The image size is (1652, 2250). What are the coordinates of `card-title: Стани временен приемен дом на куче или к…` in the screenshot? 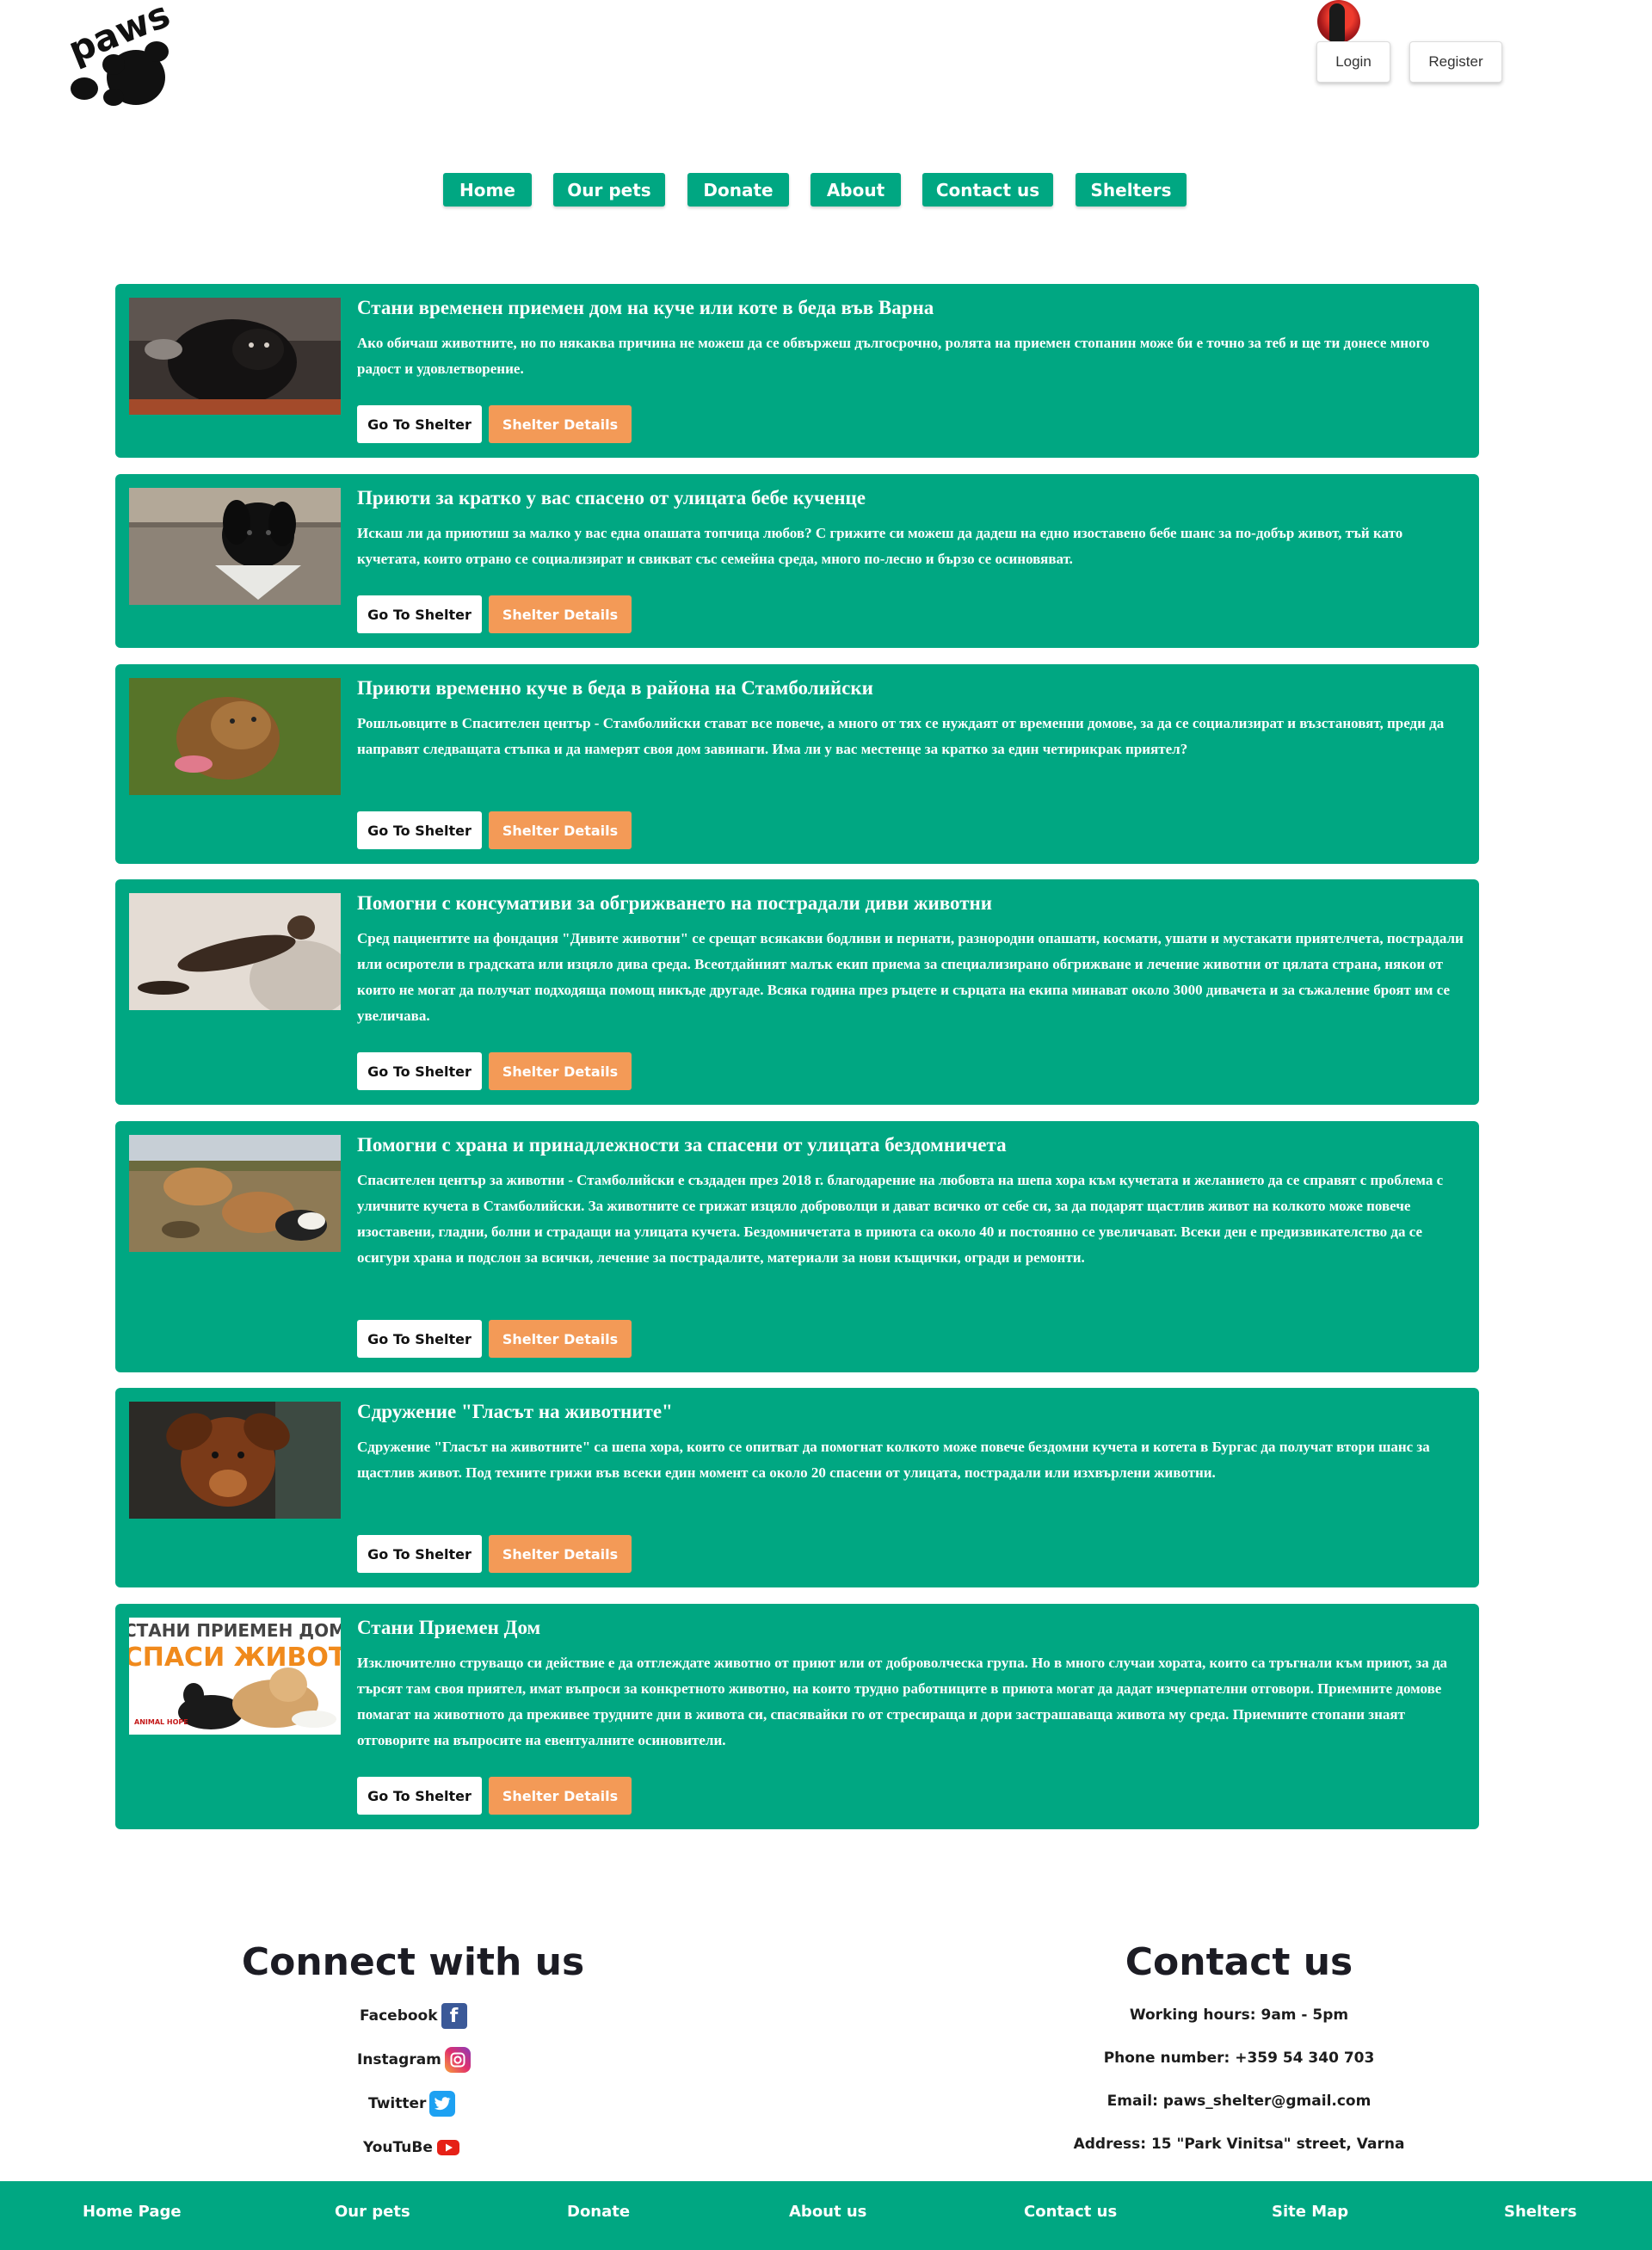 It's located at (645, 307).